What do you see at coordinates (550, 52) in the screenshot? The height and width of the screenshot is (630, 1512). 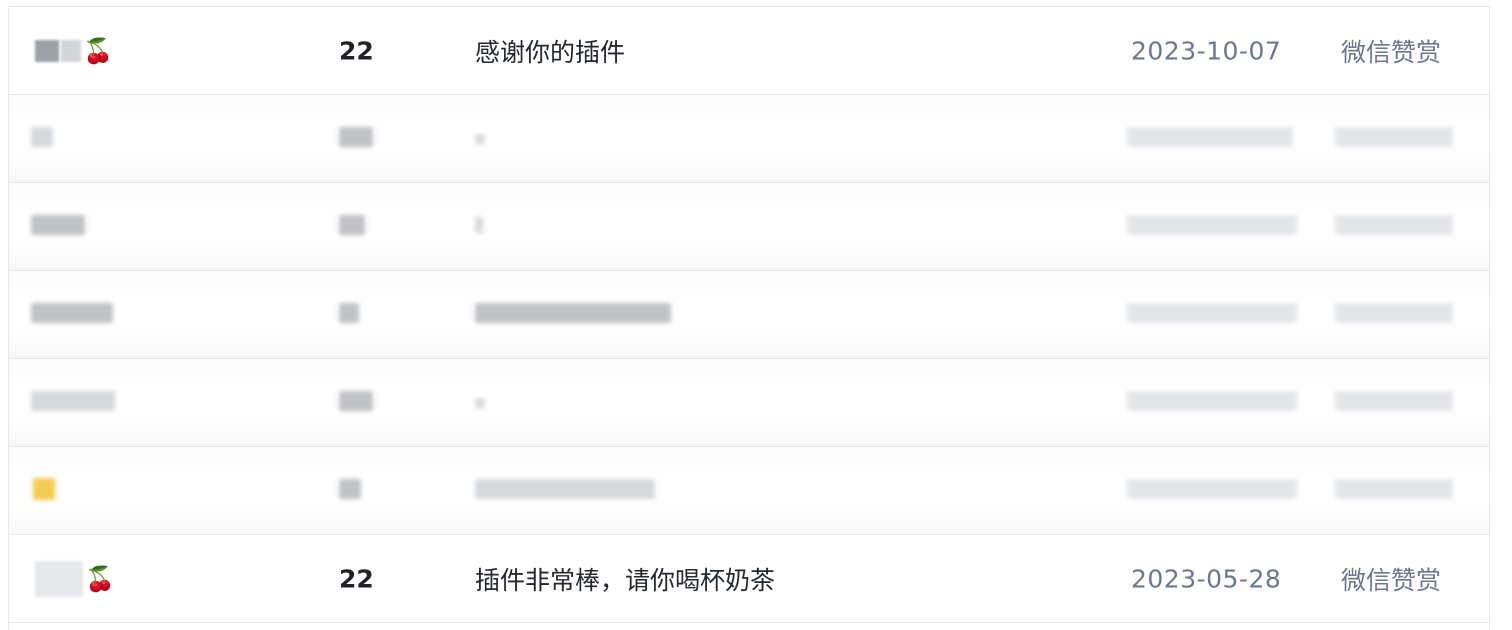 I see `sponsor-message: 感谢你的插件` at bounding box center [550, 52].